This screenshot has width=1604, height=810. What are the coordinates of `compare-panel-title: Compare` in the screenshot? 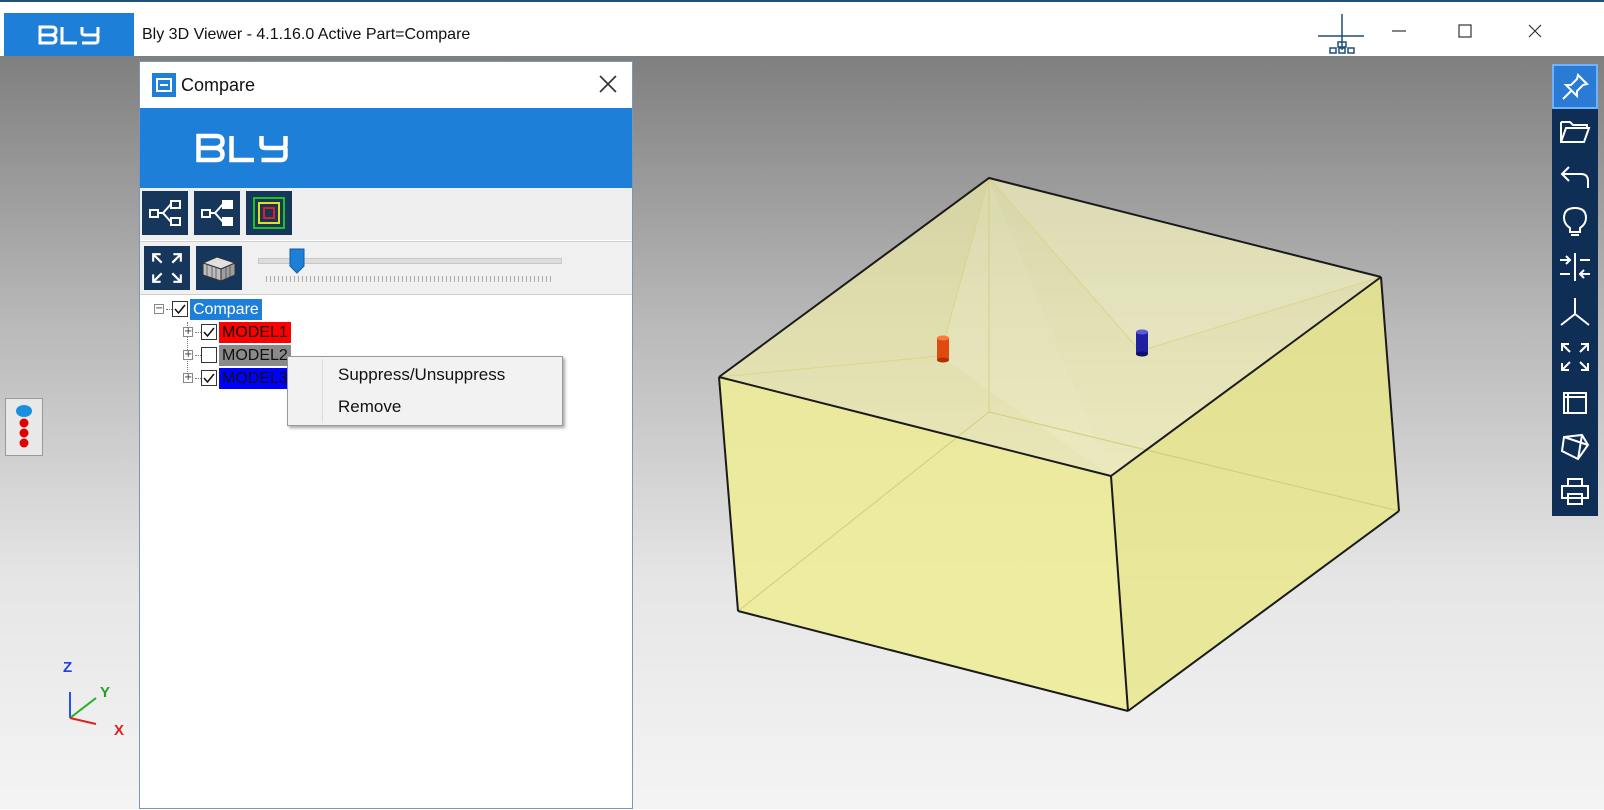 It's located at (218, 85).